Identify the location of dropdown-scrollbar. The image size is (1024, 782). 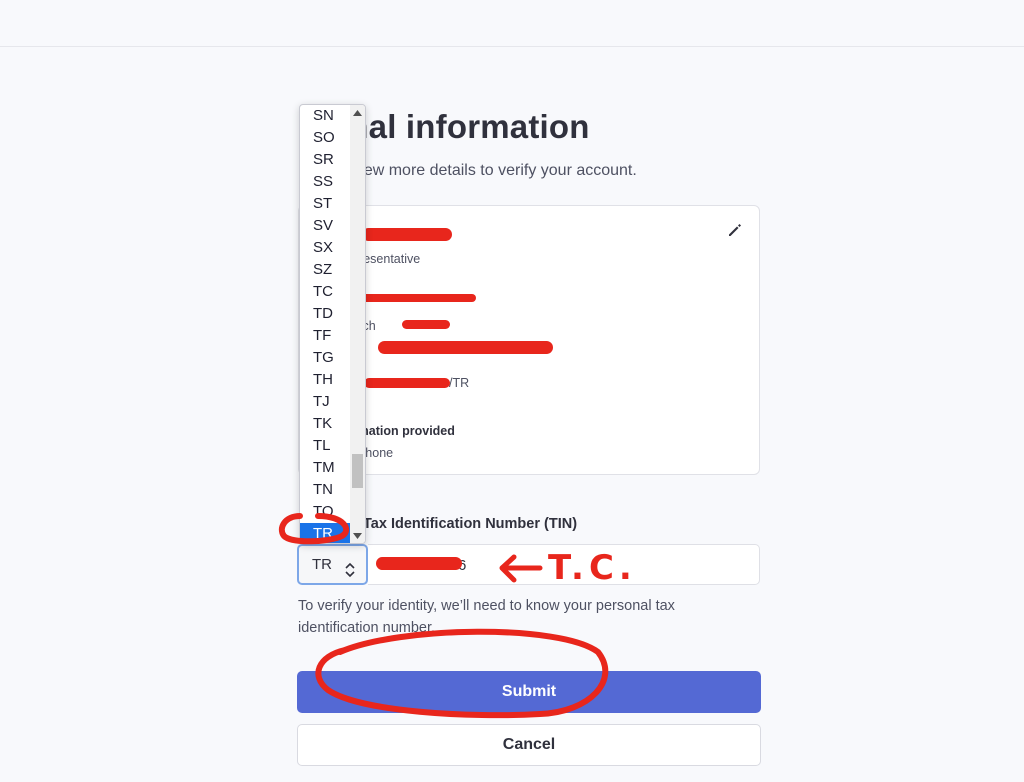
(357, 324).